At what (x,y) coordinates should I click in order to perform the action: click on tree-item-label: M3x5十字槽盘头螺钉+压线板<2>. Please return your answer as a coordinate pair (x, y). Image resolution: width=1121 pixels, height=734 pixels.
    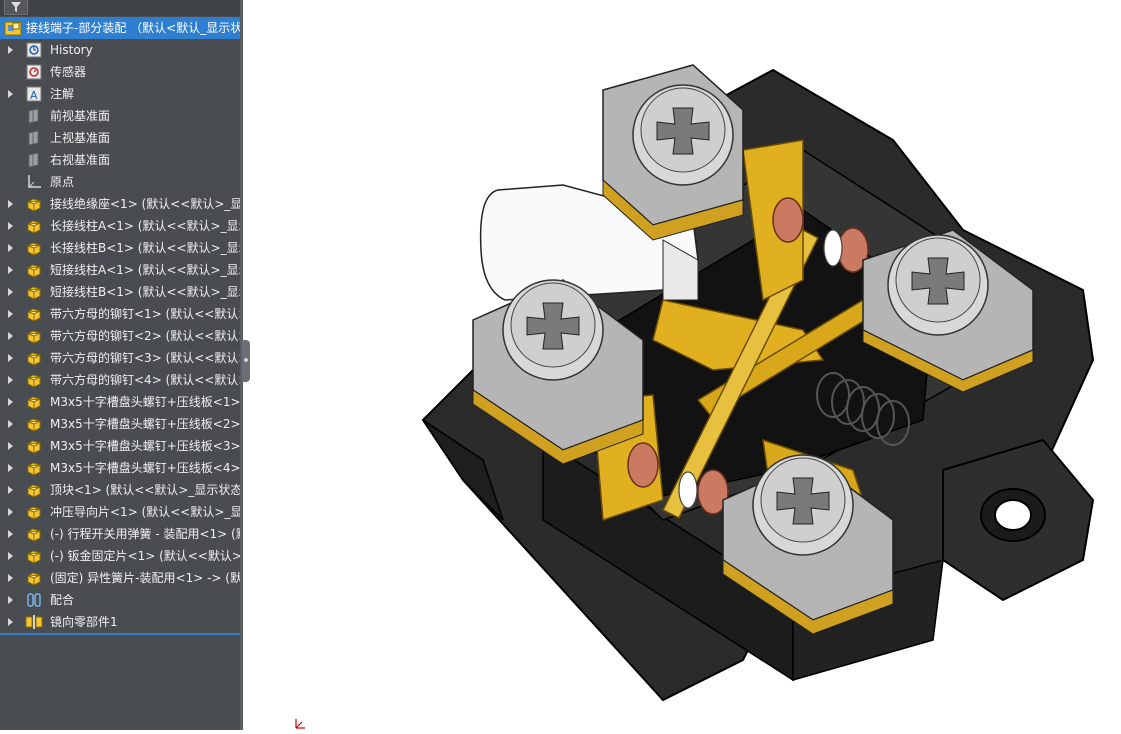
    Looking at the image, I should click on (145, 424).